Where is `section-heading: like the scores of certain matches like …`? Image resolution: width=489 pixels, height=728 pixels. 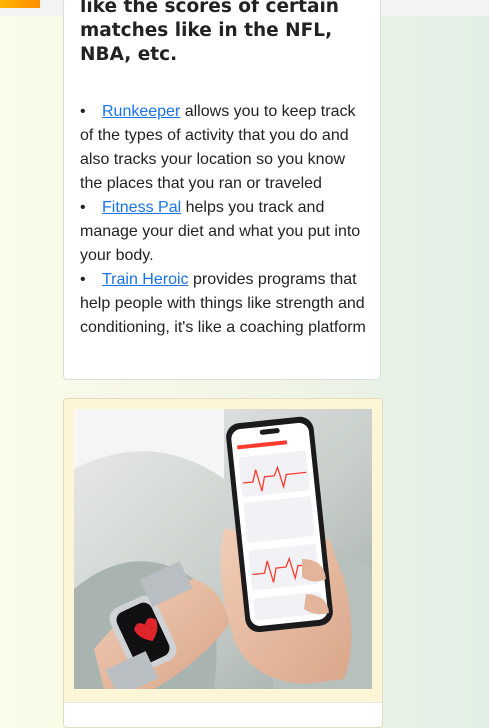 section-heading: like the scores of certain matches like … is located at coordinates (209, 32).